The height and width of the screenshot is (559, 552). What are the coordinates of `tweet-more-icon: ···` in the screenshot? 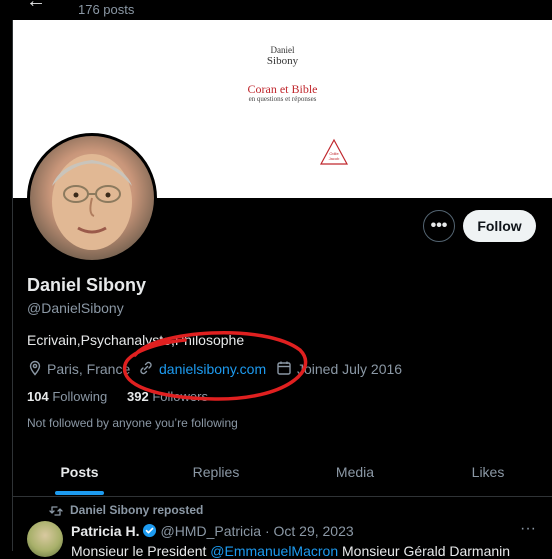 It's located at (528, 529).